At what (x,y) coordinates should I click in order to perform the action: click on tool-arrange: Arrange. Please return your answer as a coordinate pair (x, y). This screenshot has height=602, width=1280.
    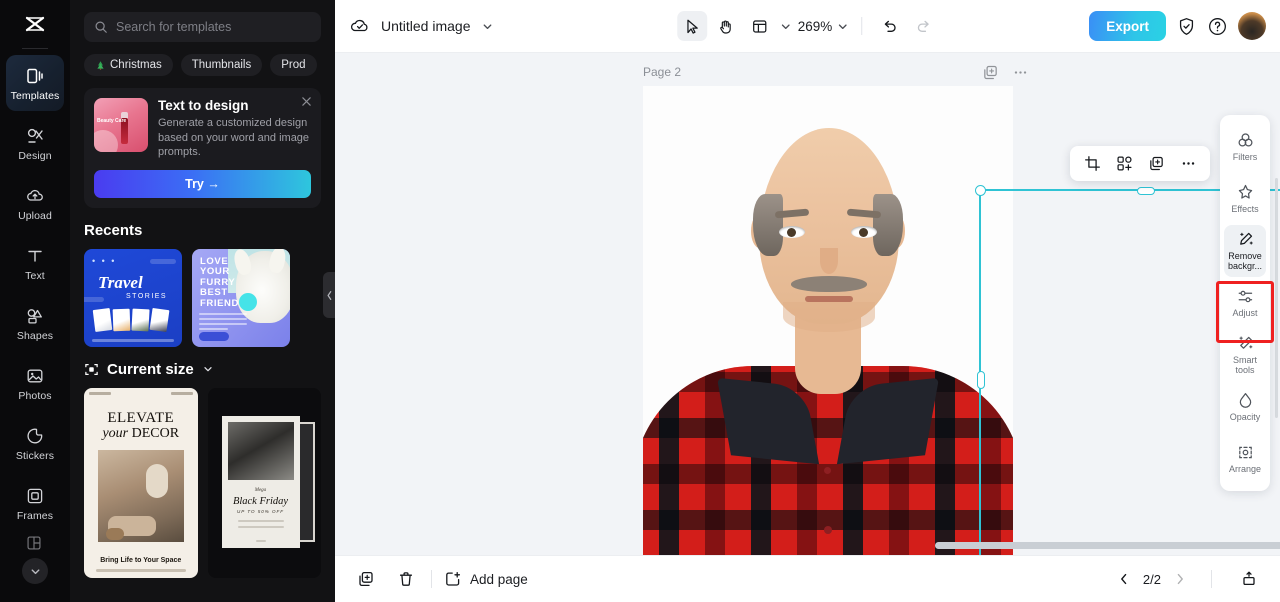
    Looking at the image, I should click on (1245, 459).